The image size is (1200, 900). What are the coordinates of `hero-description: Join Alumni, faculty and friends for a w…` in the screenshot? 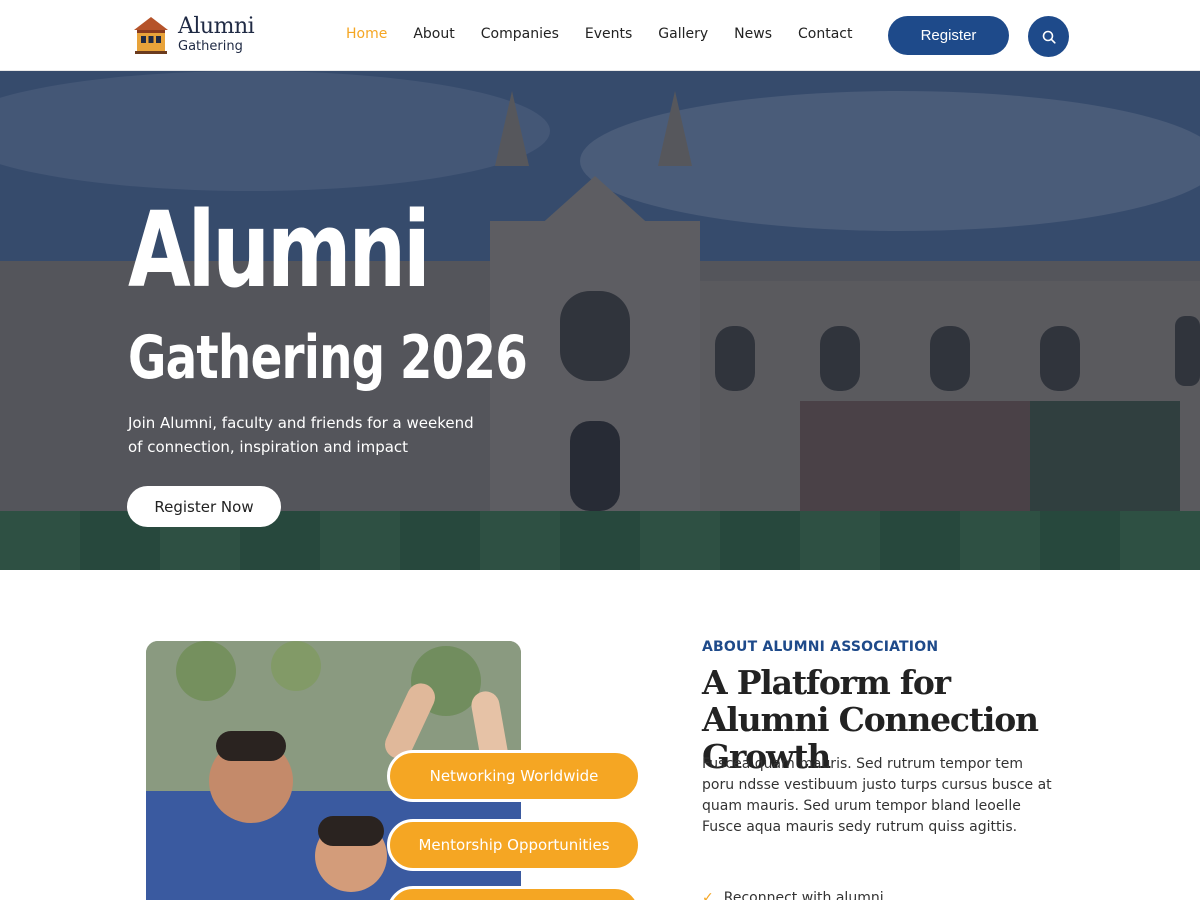 It's located at (301, 435).